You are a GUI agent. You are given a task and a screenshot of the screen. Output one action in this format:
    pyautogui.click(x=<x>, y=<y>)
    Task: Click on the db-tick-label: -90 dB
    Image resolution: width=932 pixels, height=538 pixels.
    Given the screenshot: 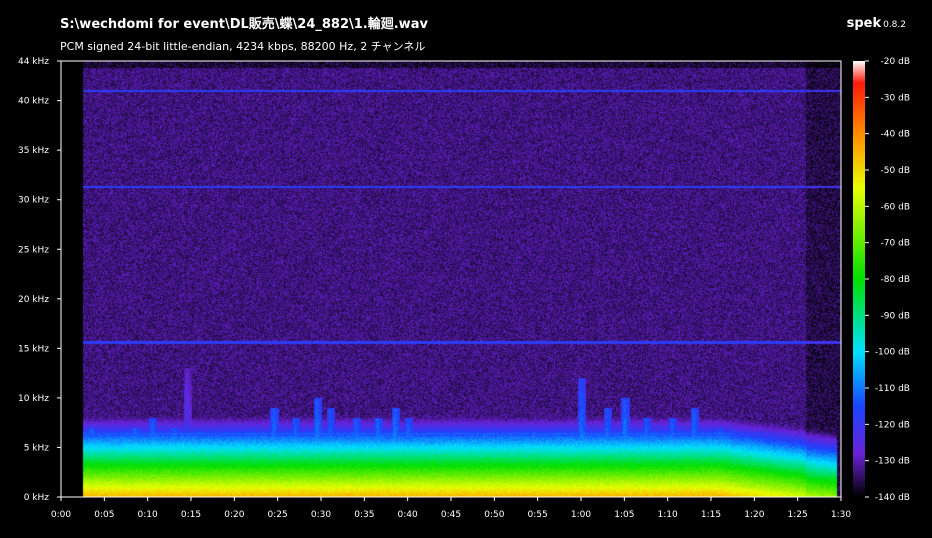 What is the action you would take?
    pyautogui.click(x=895, y=316)
    